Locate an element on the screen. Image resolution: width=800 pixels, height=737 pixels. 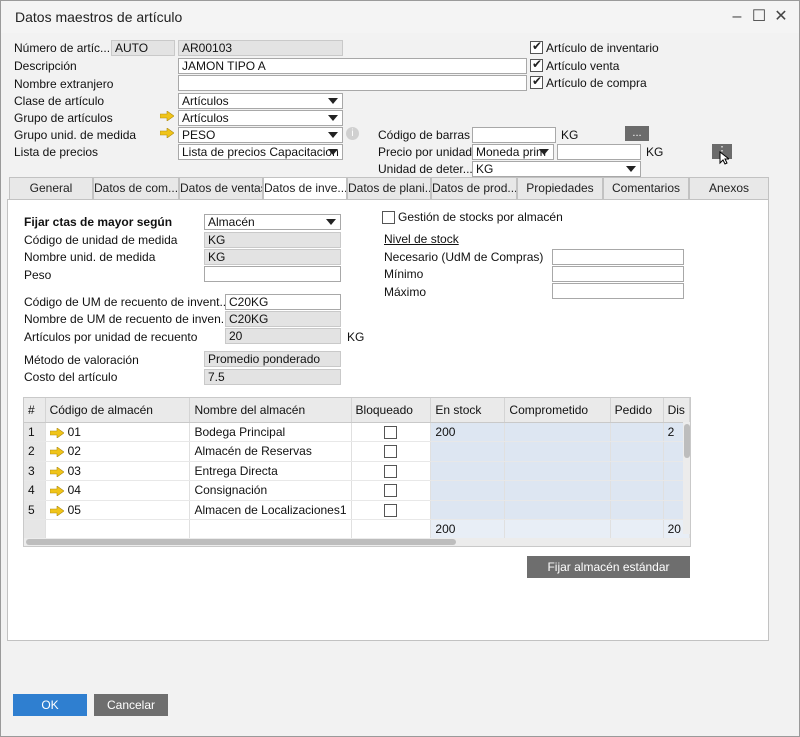
sales-item-checkbox is located at coordinates (536, 64).